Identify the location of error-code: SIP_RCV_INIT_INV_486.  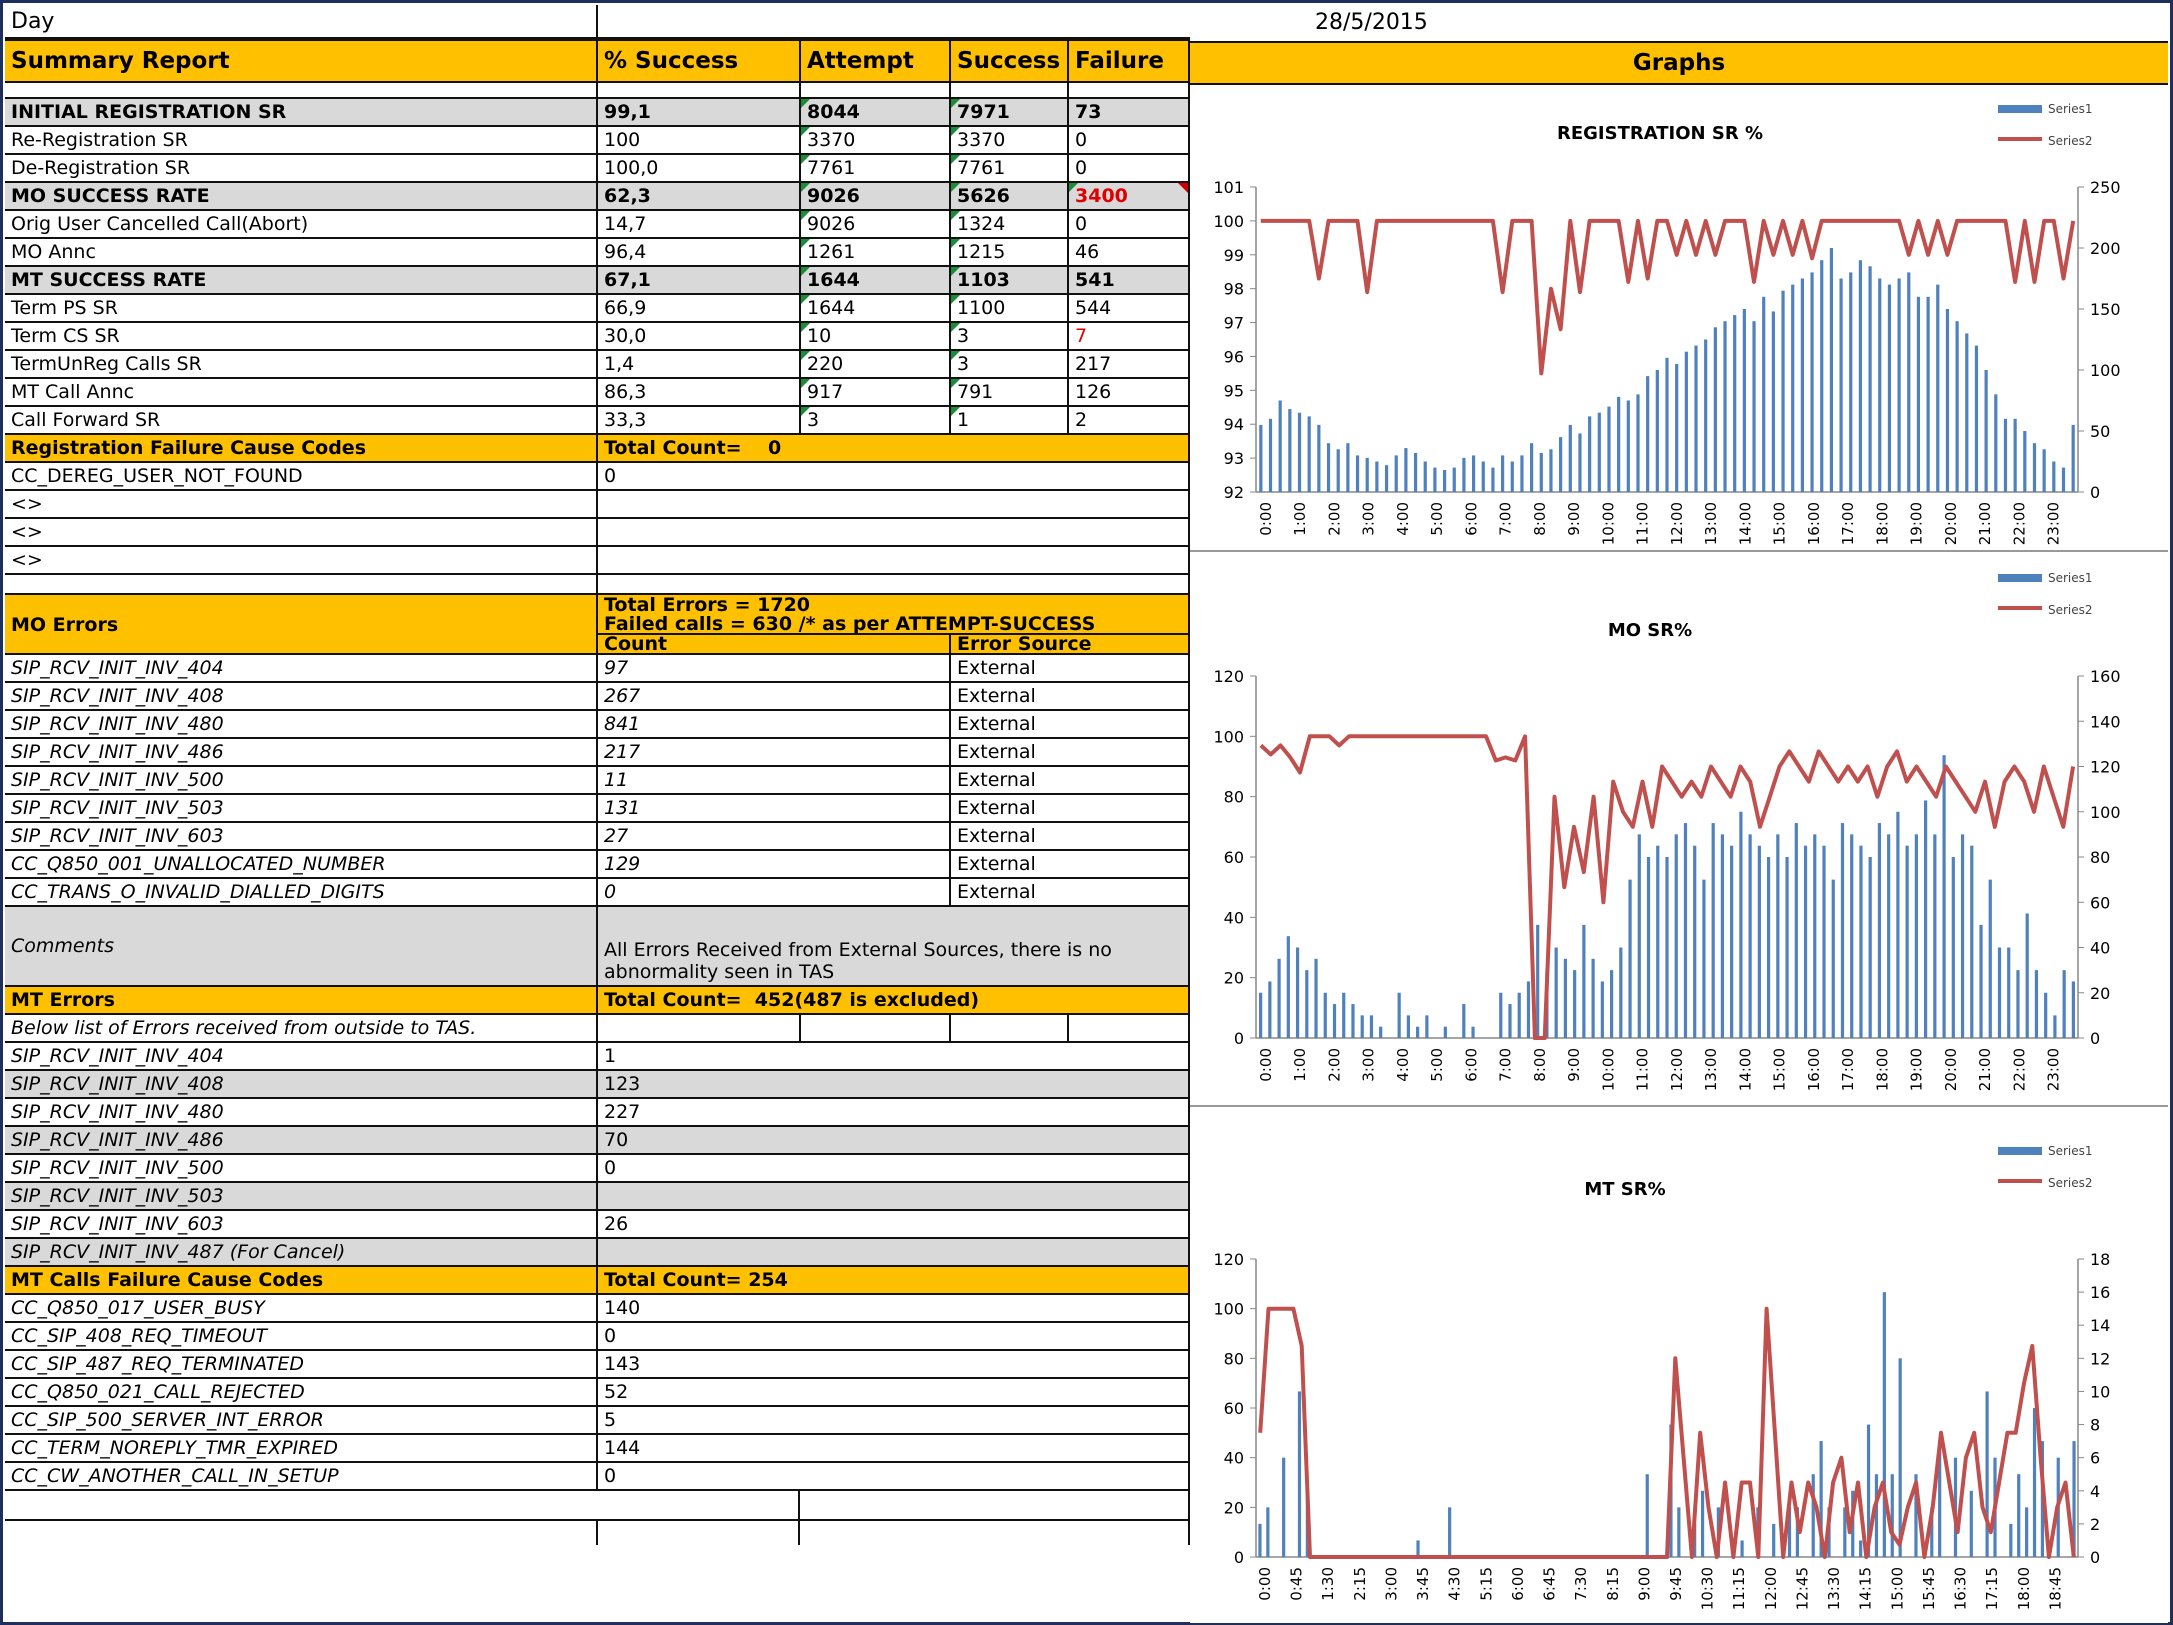
(301, 752).